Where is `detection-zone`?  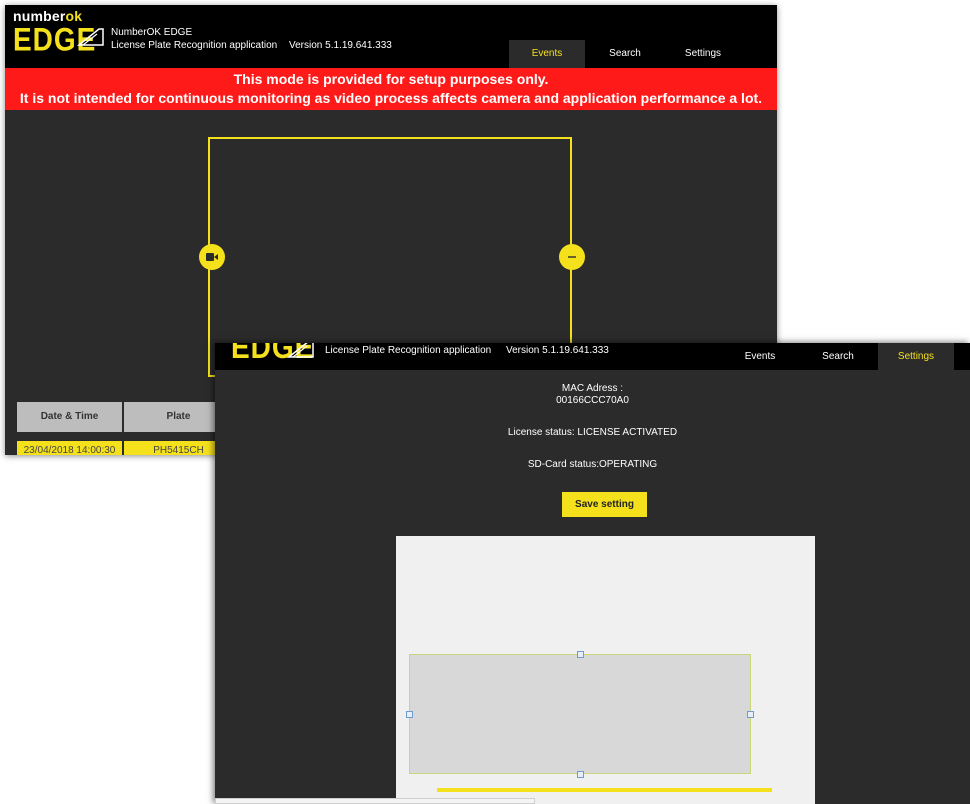 detection-zone is located at coordinates (580, 714).